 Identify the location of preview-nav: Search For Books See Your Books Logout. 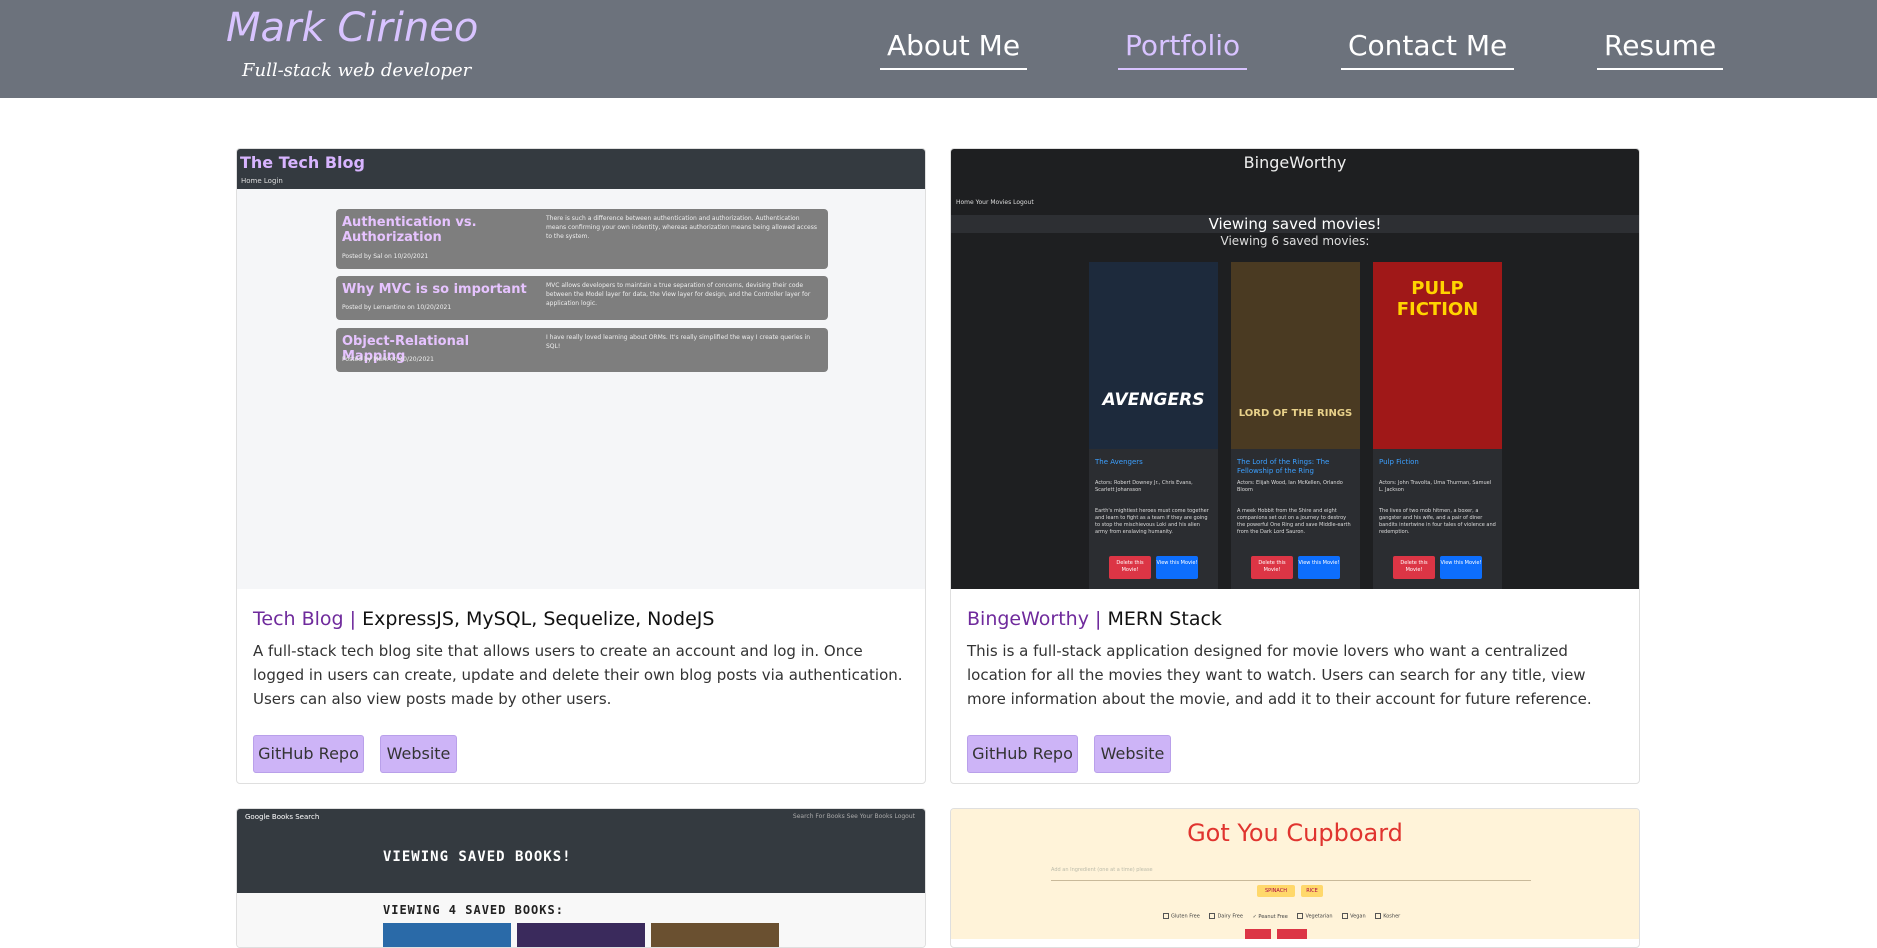
(853, 816).